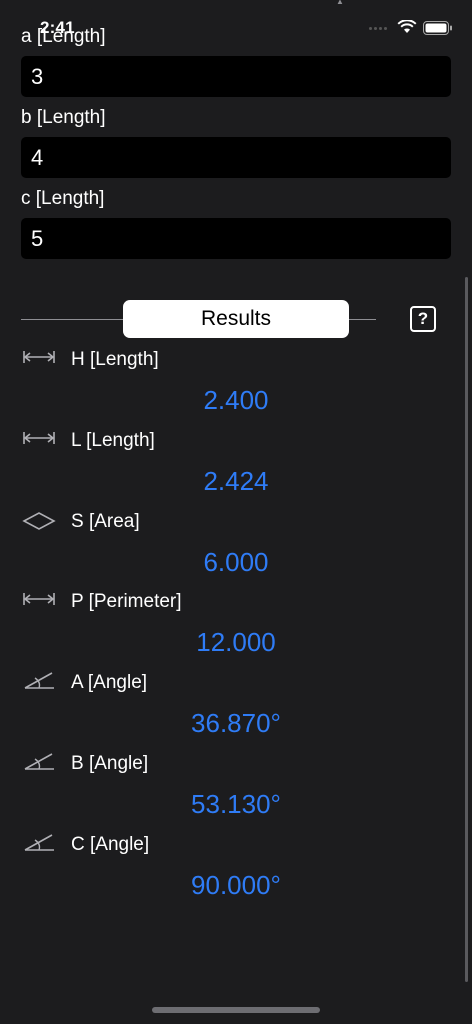  Describe the element at coordinates (236, 1010) in the screenshot. I see `home-indicator` at that location.